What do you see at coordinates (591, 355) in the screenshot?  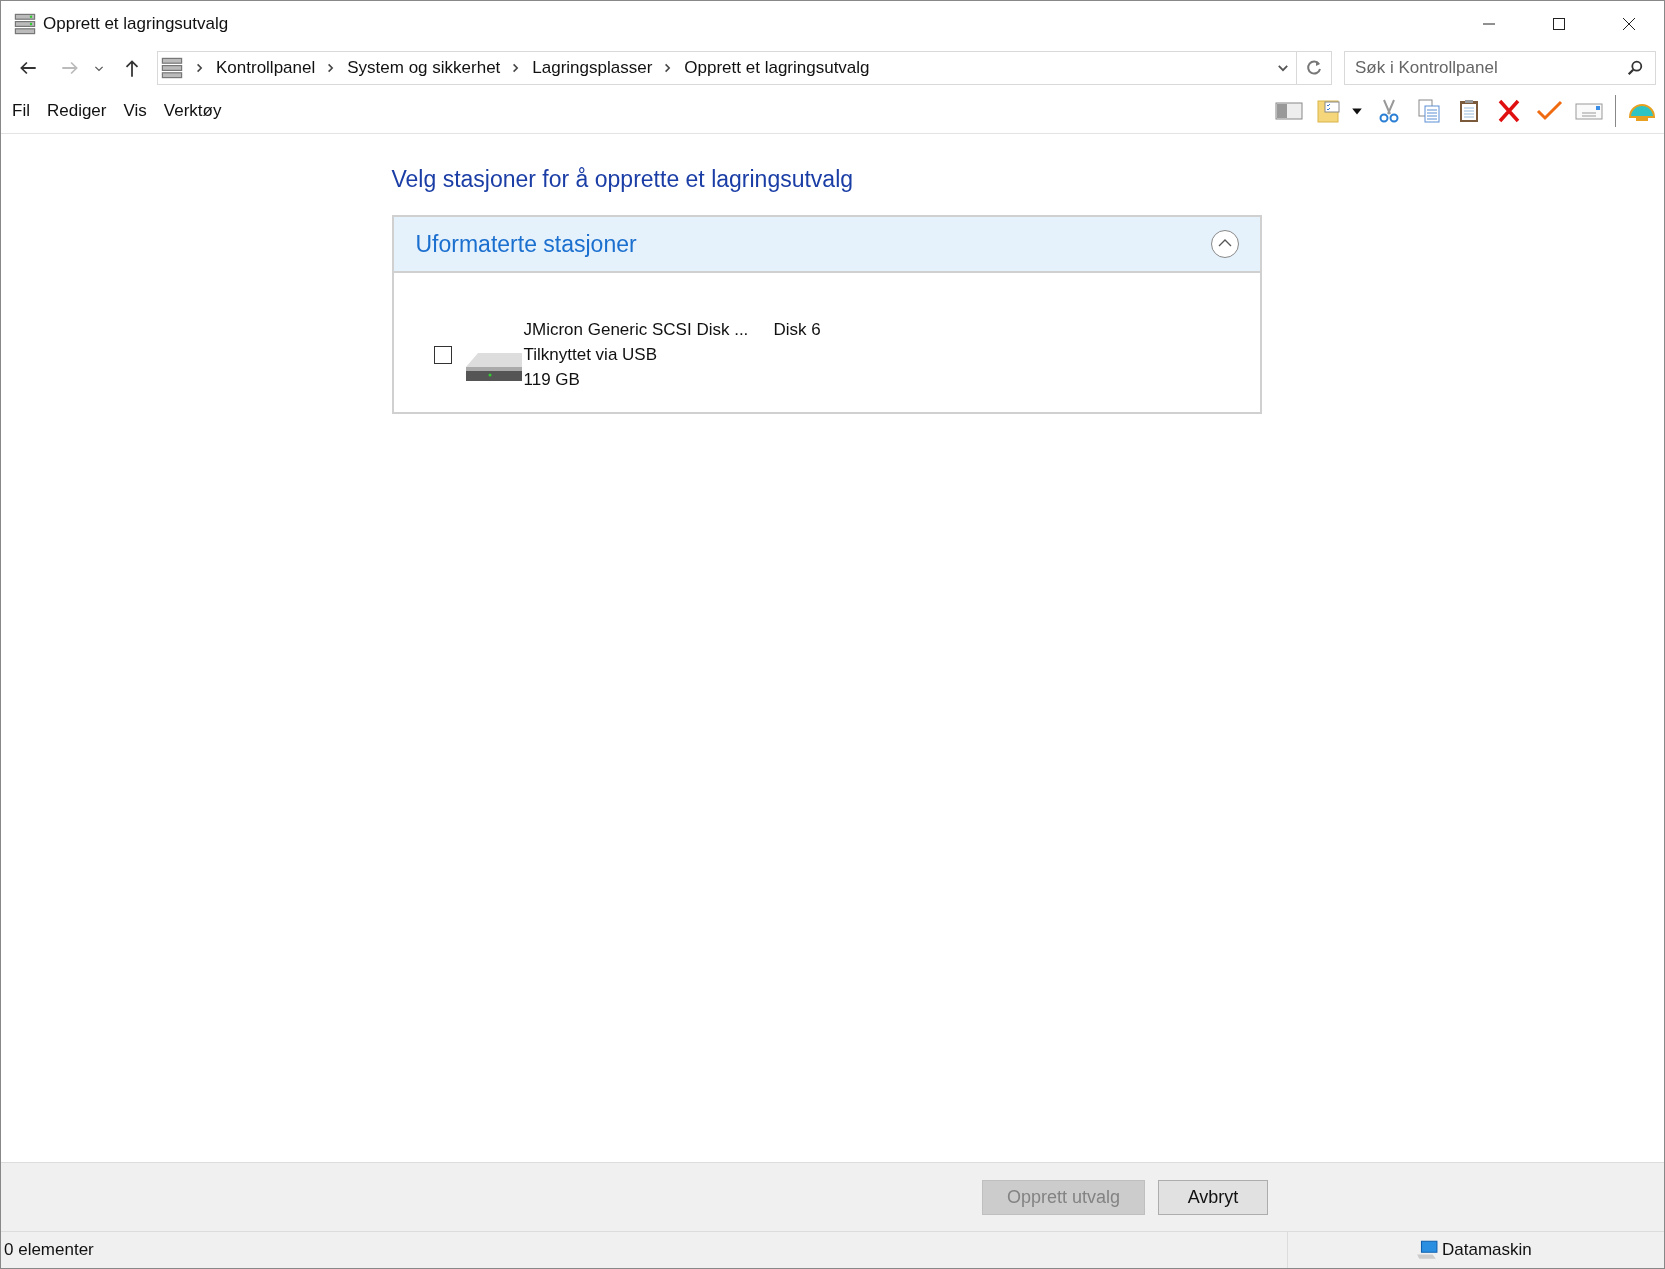 I see `drive-connection: Tilknyttet via USB` at bounding box center [591, 355].